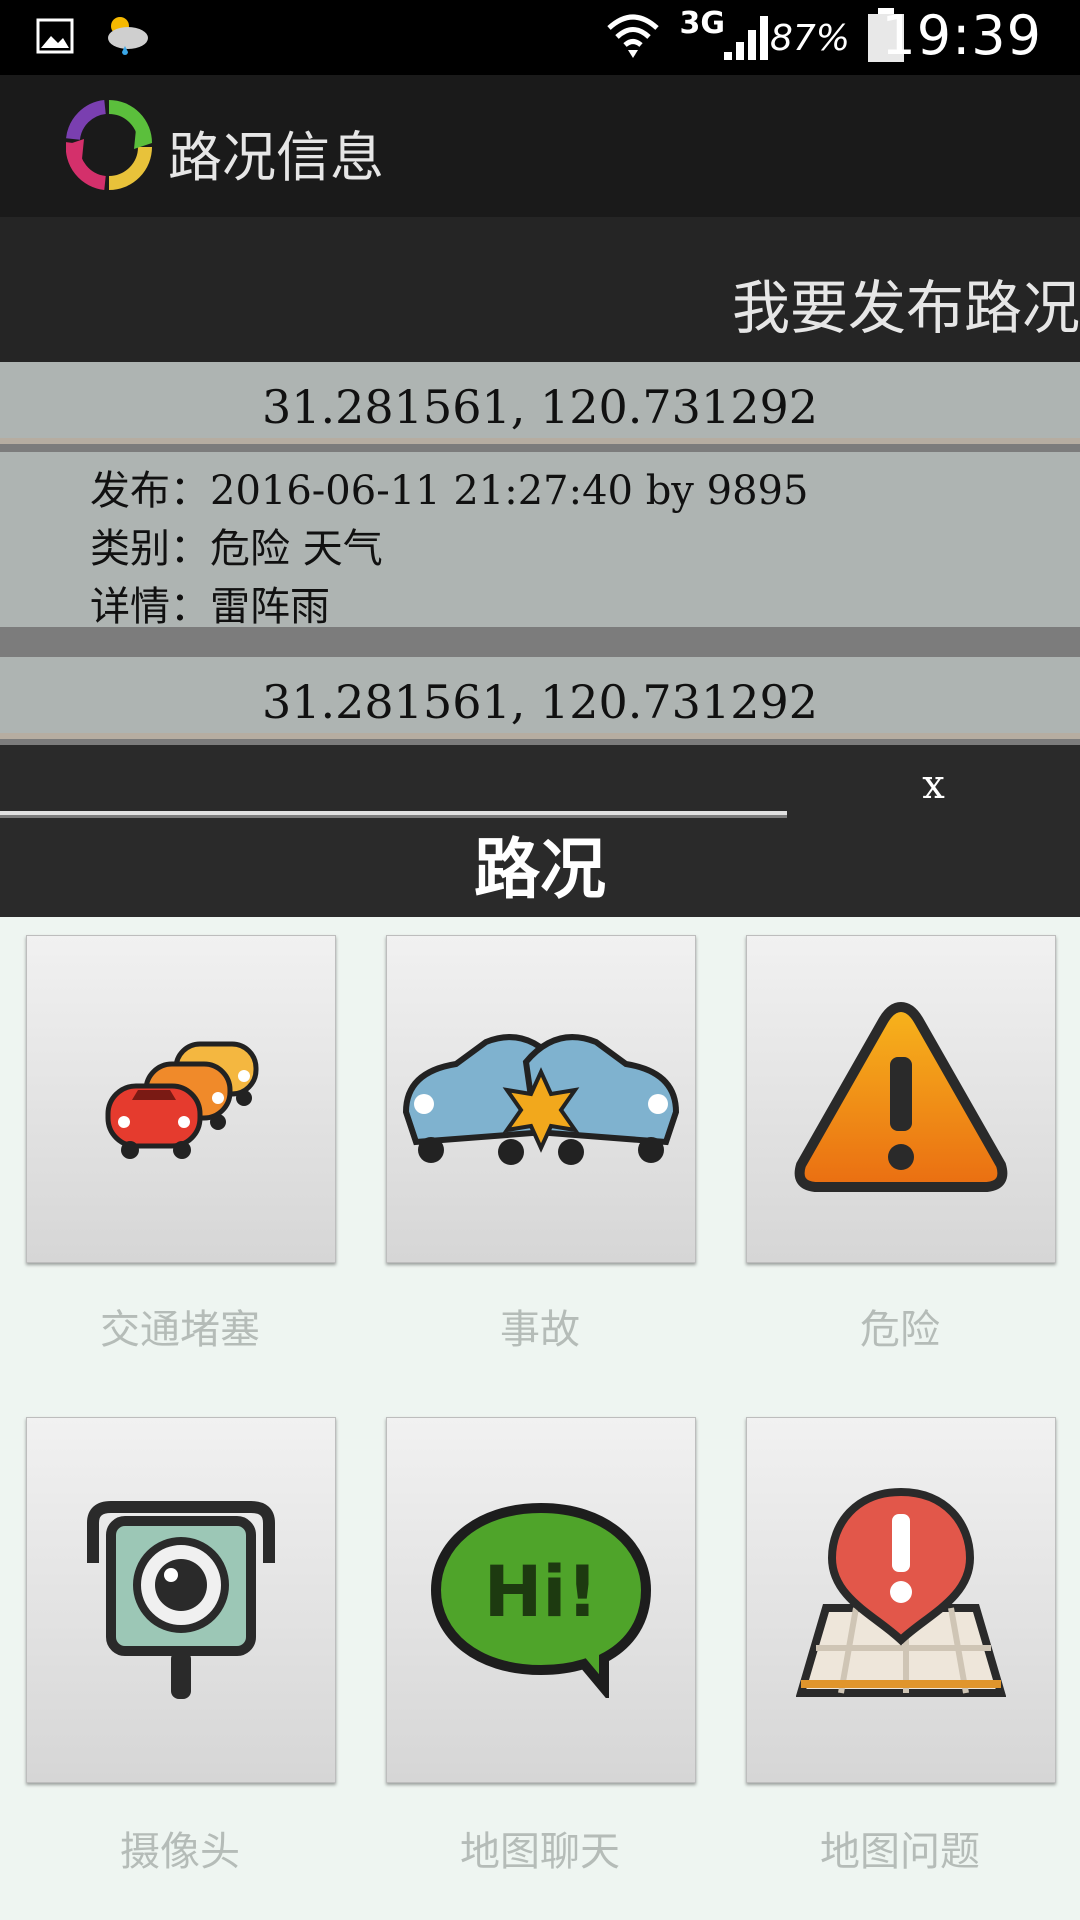  Describe the element at coordinates (633, 39) in the screenshot. I see `wifi-icon` at that location.